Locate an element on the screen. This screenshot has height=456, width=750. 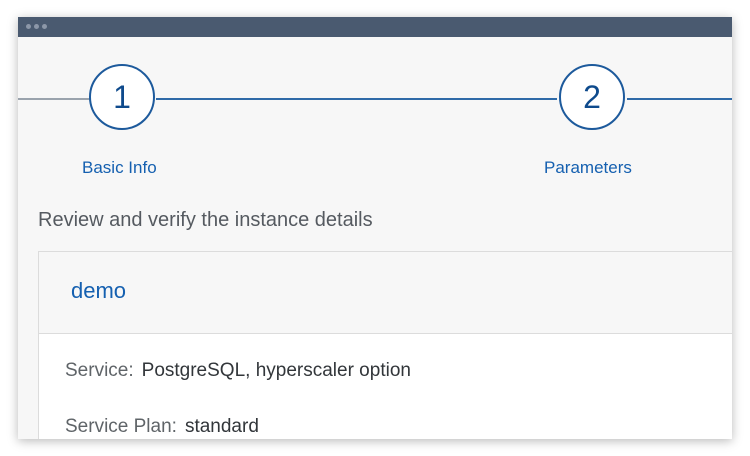
service-detail-row: Service: PostgreSQL, hyperscaler option is located at coordinates (238, 371).